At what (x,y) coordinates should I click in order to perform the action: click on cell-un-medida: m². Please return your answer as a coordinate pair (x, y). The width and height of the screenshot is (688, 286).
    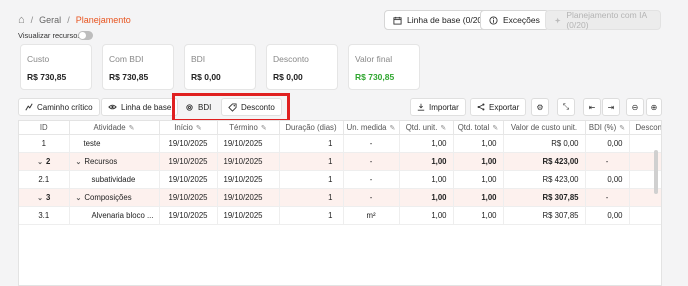
    Looking at the image, I should click on (371, 215).